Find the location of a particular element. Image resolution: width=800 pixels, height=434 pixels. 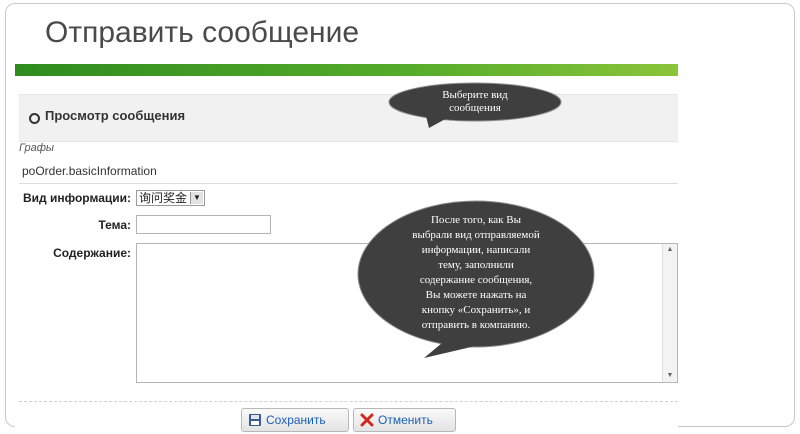

callout-line: кнопку «Сохранить», и is located at coordinates (476, 310).